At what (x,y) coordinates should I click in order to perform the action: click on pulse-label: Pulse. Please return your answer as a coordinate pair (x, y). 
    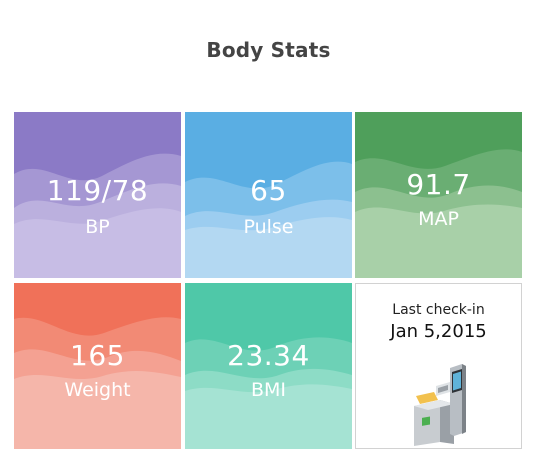
    Looking at the image, I should click on (268, 227).